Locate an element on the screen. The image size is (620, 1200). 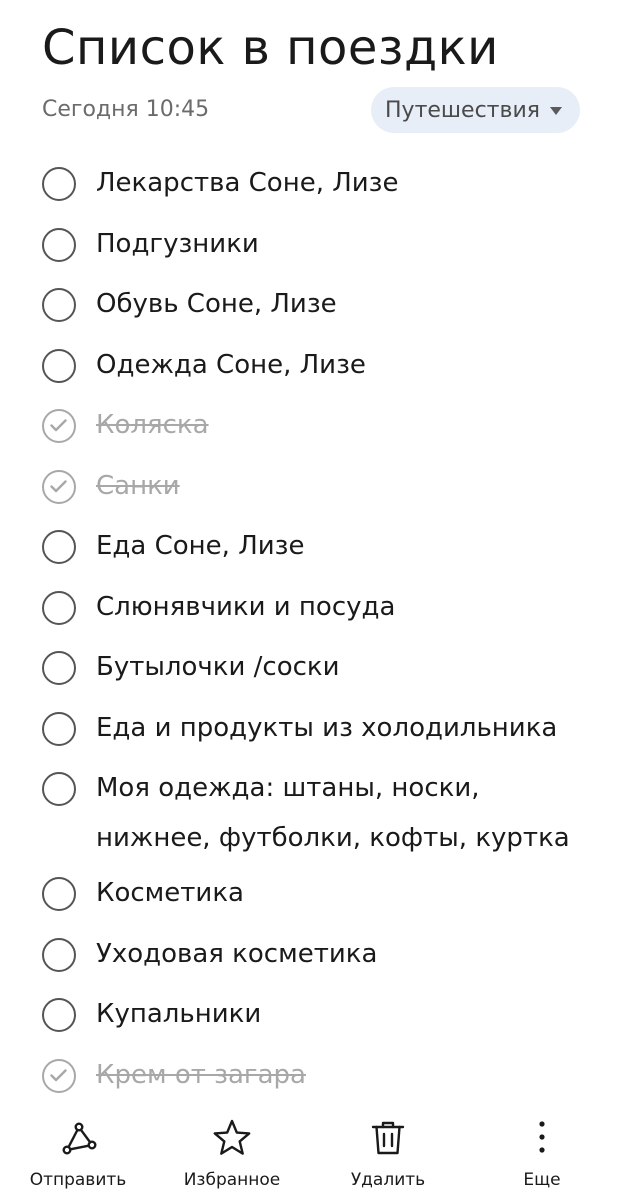
checklist-item-text: Еда и продукты из холодильника is located at coordinates (326, 725).